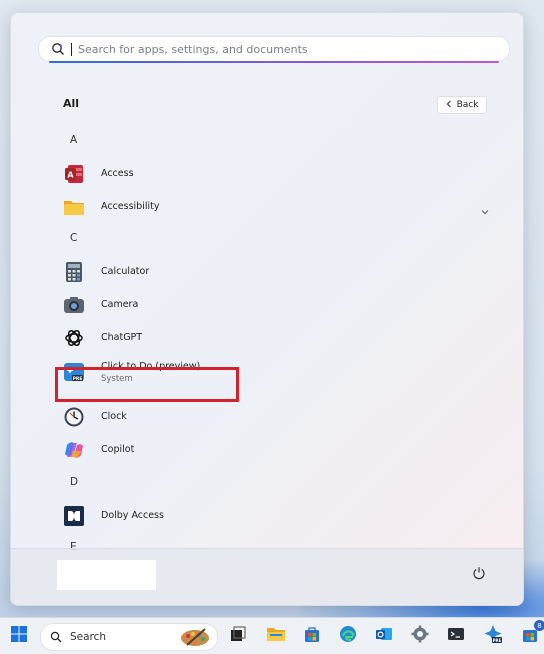  Describe the element at coordinates (117, 173) in the screenshot. I see `app-name: Access` at that location.